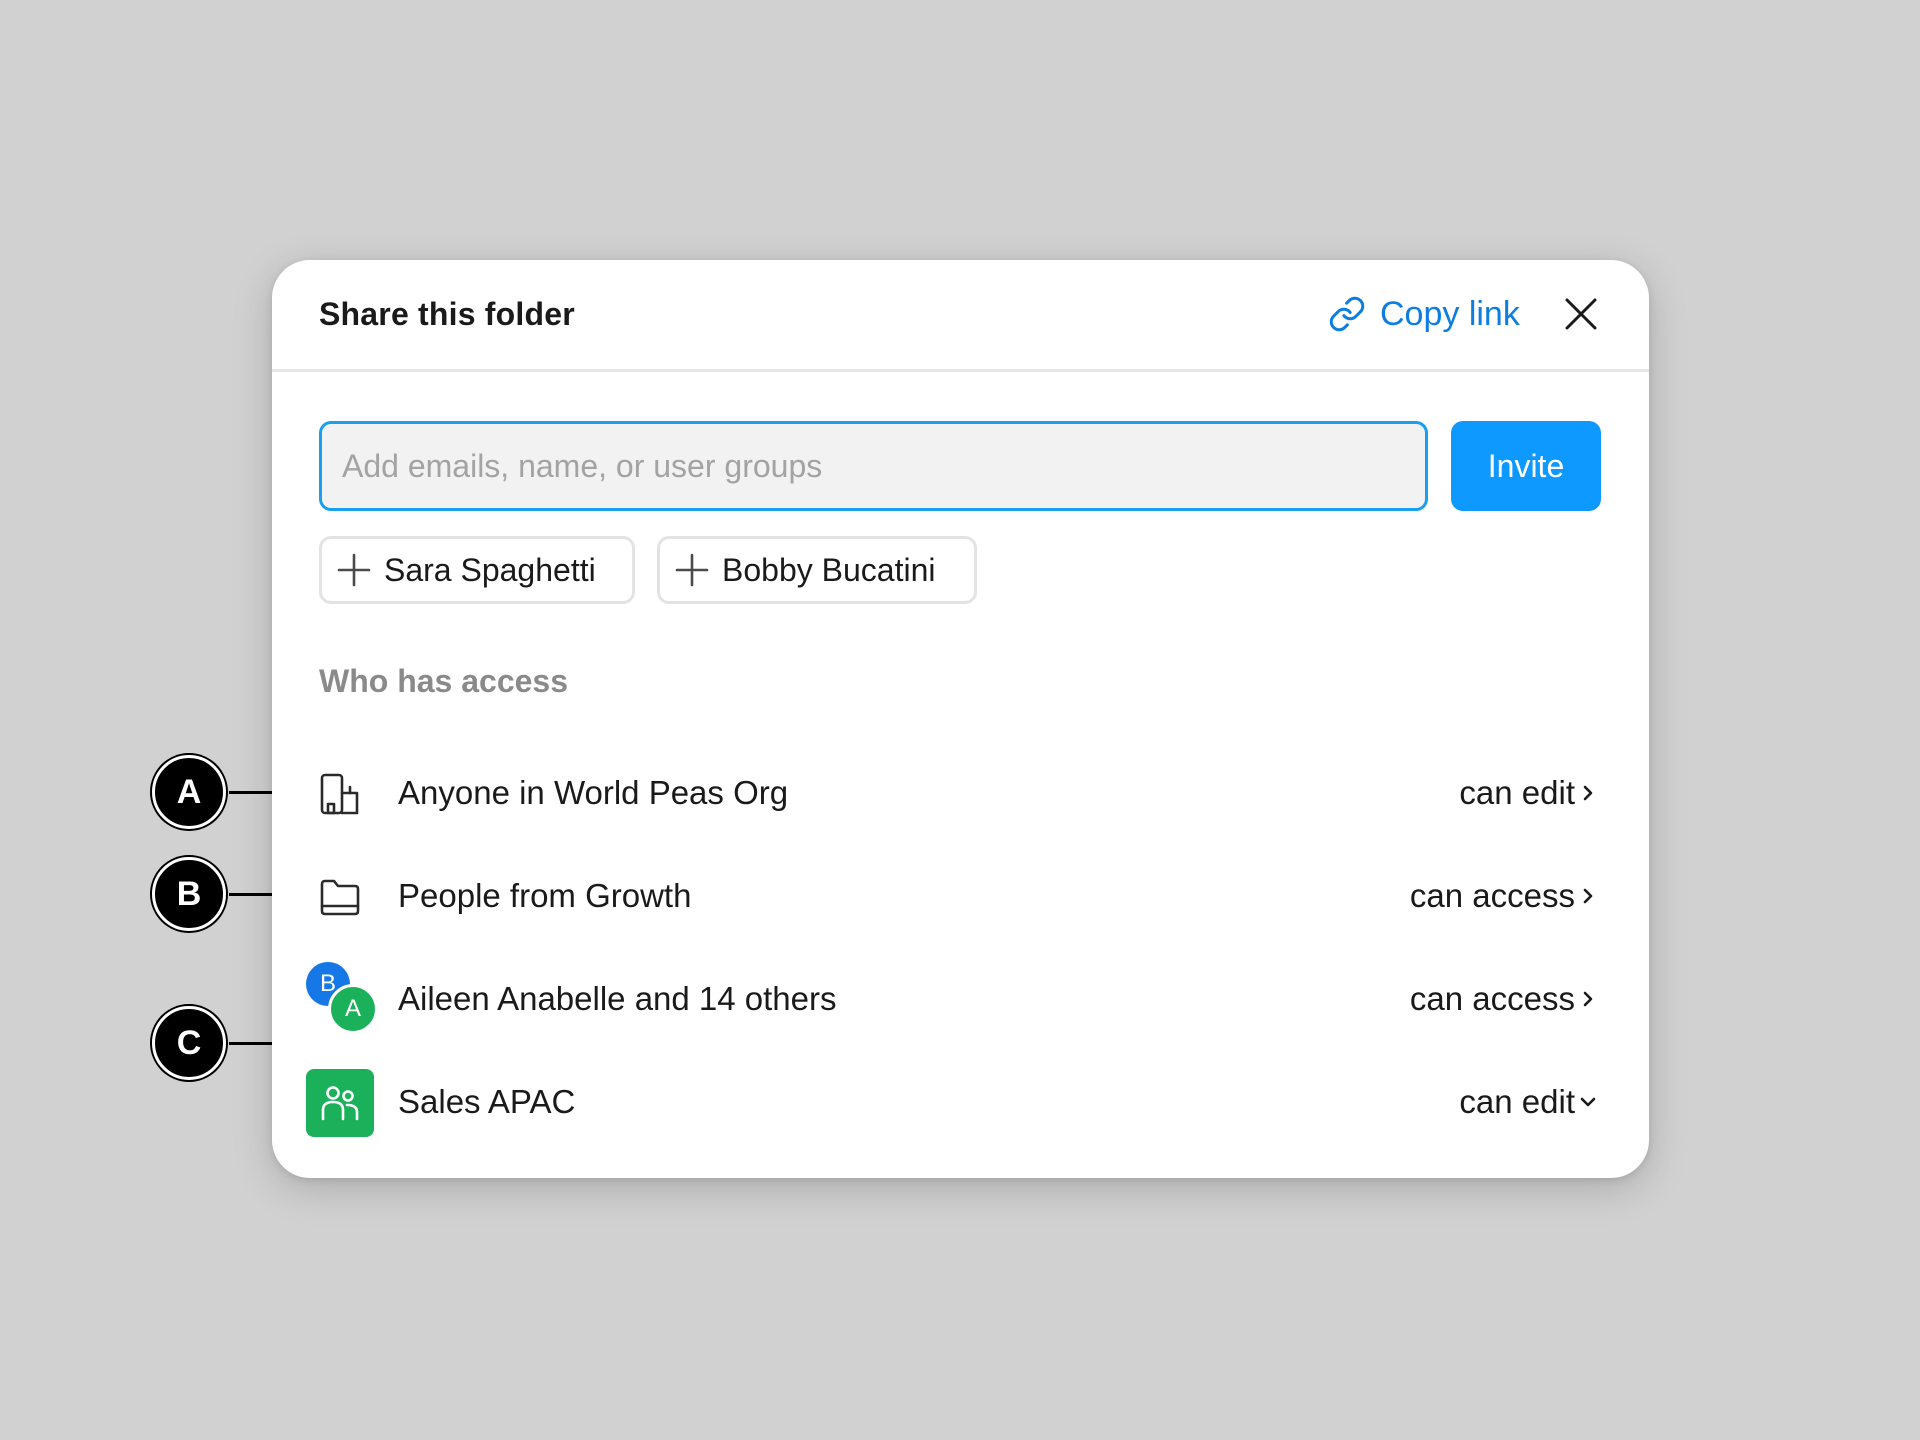 The height and width of the screenshot is (1440, 1920). I want to click on suggestion-chip-label: Sara Spaghetti, so click(490, 569).